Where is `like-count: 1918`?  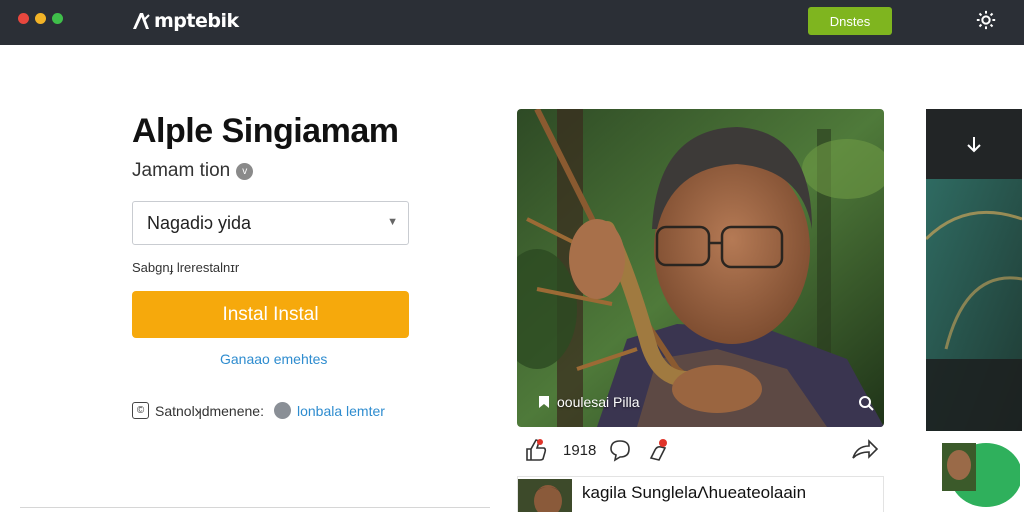 like-count: 1918 is located at coordinates (580, 450).